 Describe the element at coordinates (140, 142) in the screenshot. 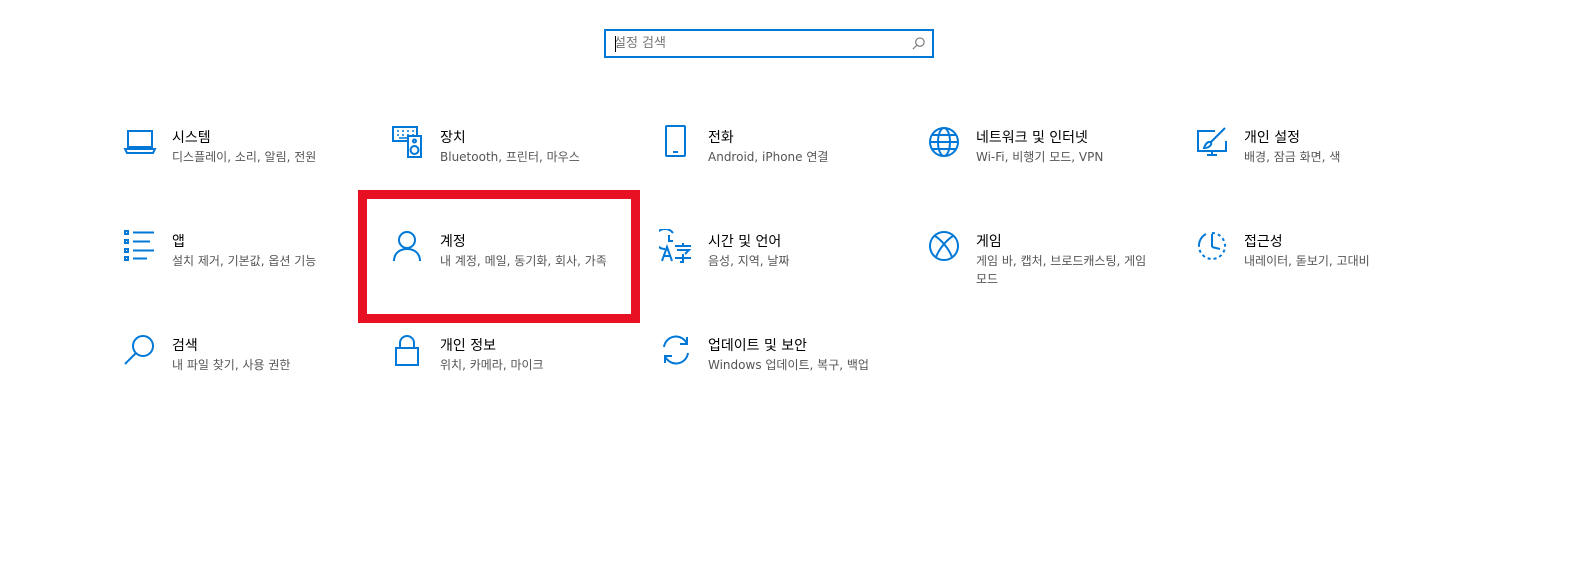

I see `laptop-icon` at that location.